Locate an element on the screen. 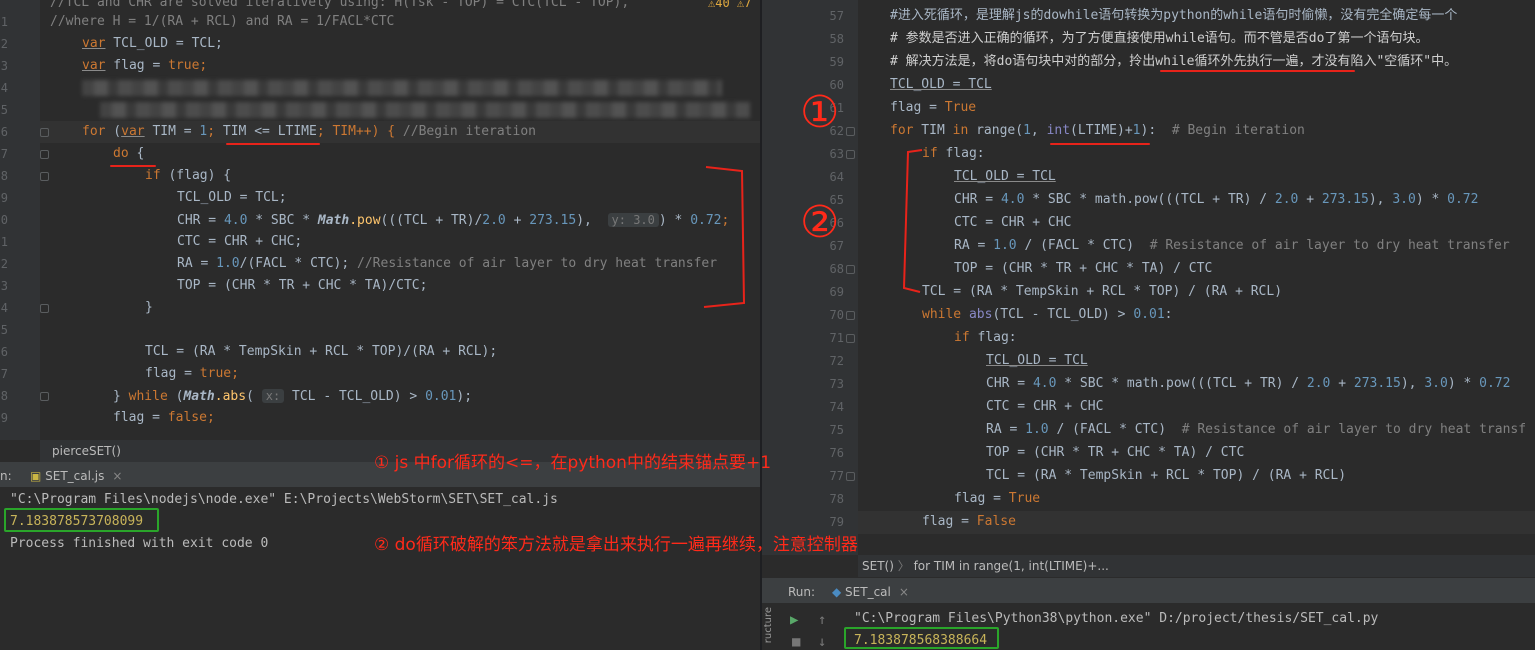 Image resolution: width=1535 pixels, height=650 pixels. fold-marker-do is located at coordinates (44, 154).